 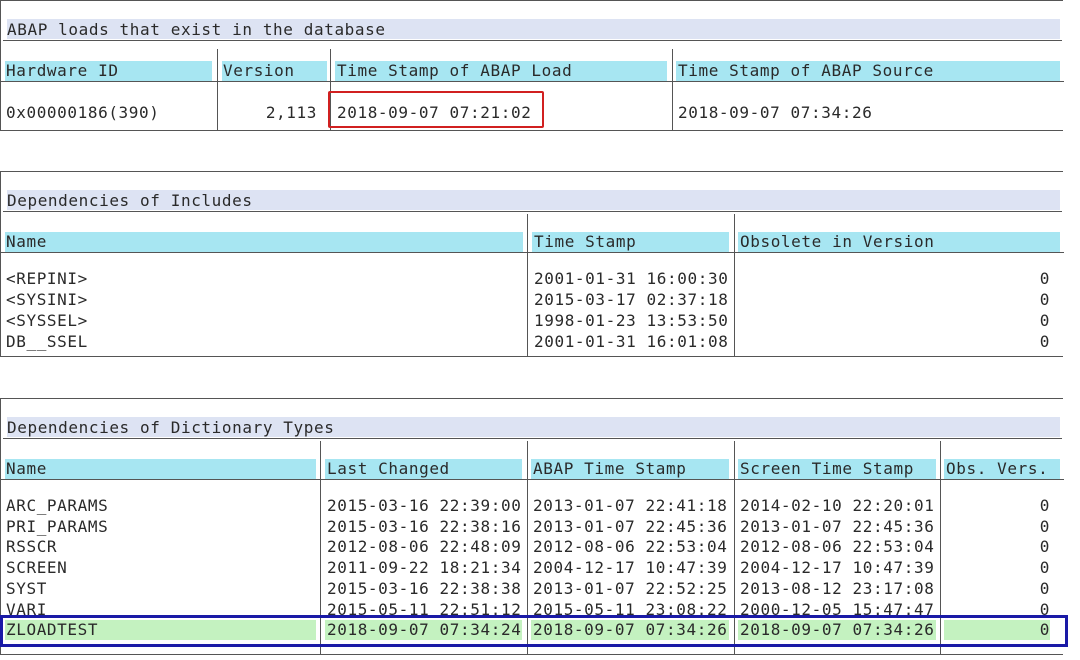 What do you see at coordinates (388, 469) in the screenshot?
I see `column-header-last-changed: Last Changed` at bounding box center [388, 469].